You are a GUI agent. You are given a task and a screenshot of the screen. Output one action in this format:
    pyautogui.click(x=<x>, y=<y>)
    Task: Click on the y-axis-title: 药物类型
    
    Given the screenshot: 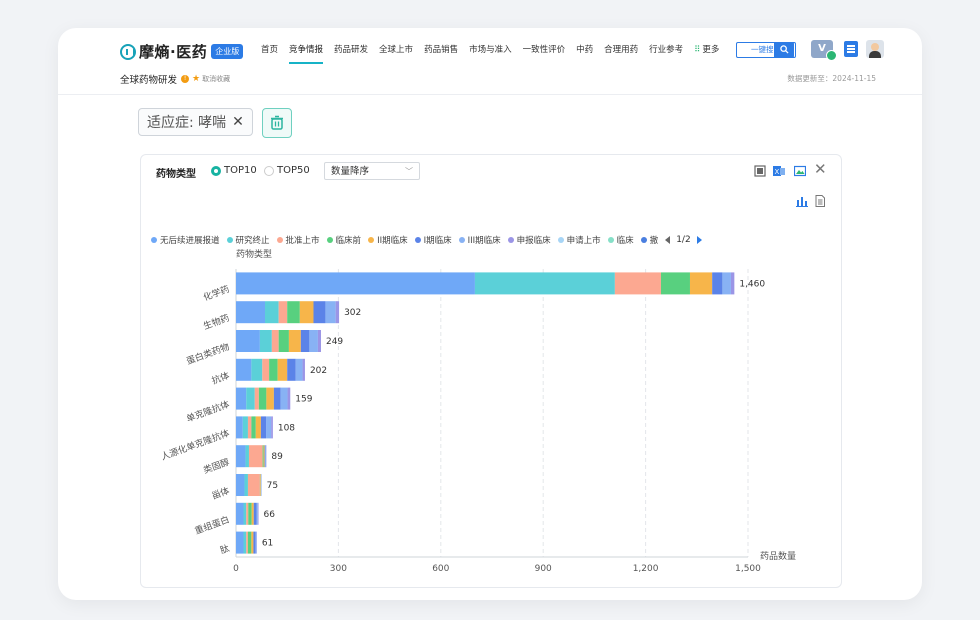 What is the action you would take?
    pyautogui.click(x=254, y=254)
    